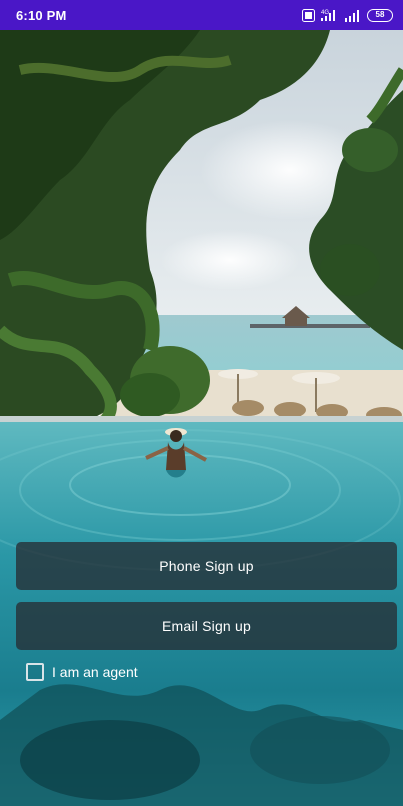  I want to click on agent-label: I am an agent, so click(95, 672).